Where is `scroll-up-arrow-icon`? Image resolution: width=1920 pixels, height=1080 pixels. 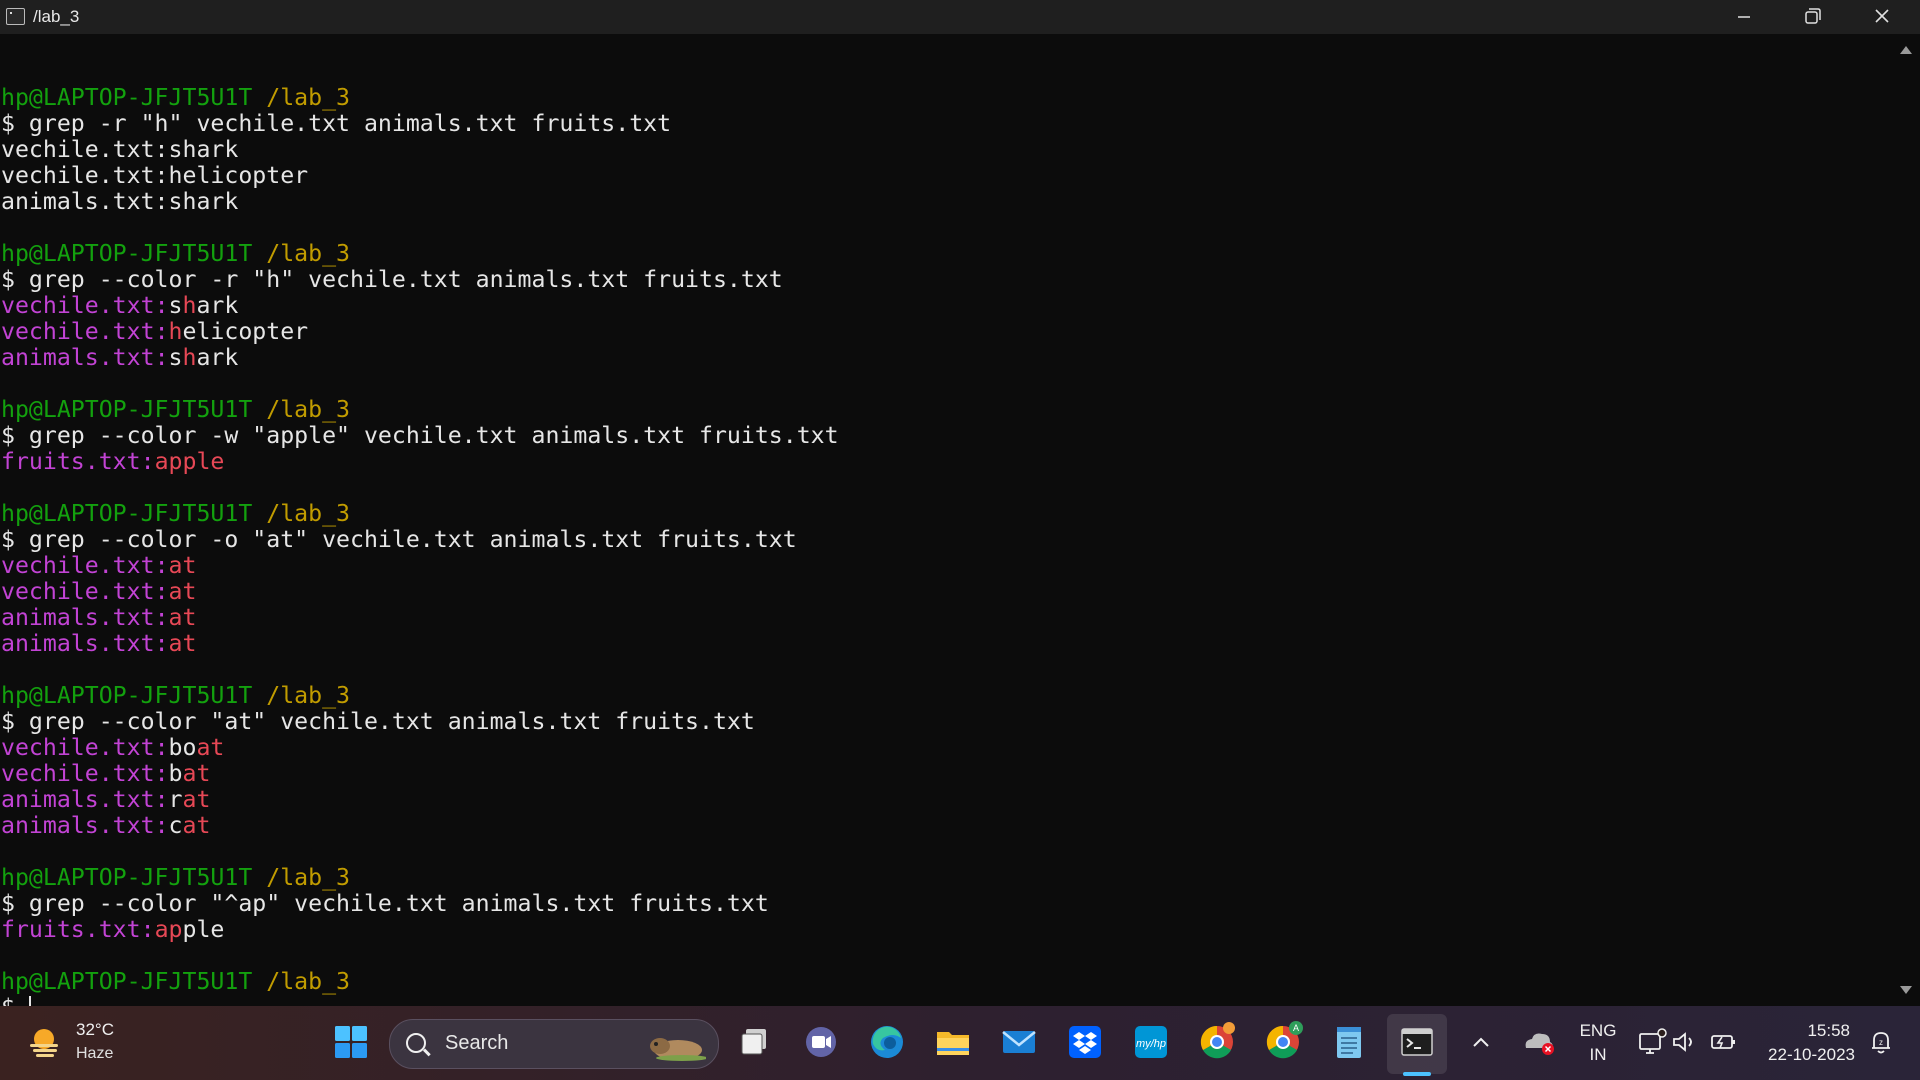 scroll-up-arrow-icon is located at coordinates (1906, 50).